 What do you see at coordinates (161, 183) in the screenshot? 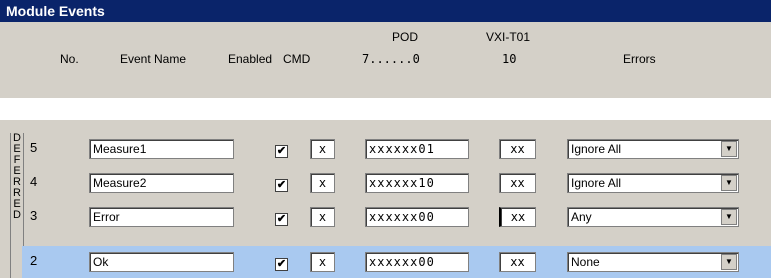
I see `event-name-field: Measure2` at bounding box center [161, 183].